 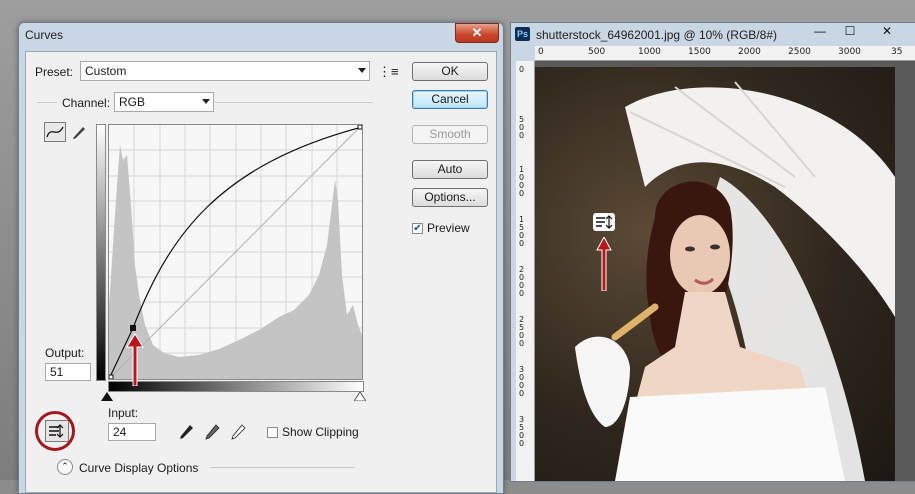 What do you see at coordinates (272, 432) in the screenshot?
I see `show-clipping-checkbox` at bounding box center [272, 432].